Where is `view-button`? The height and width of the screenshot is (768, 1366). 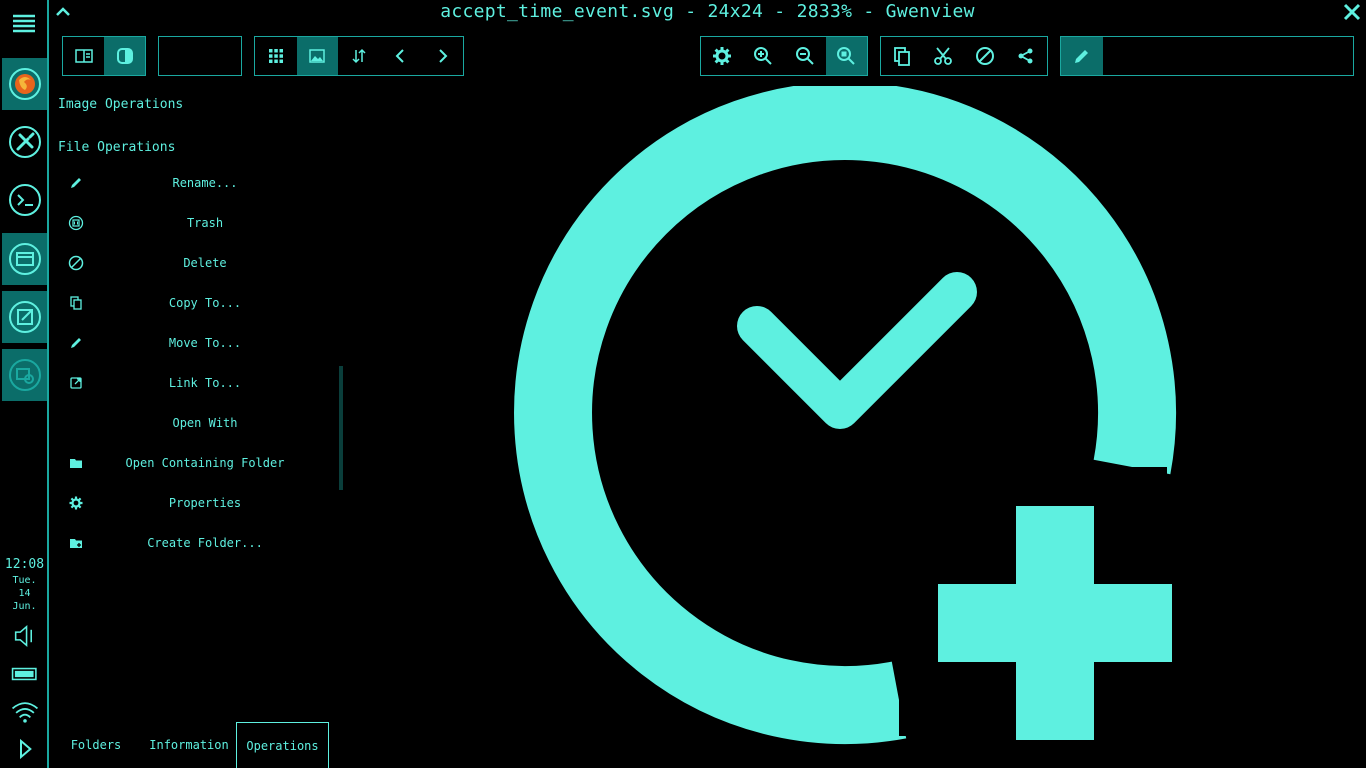
view-button is located at coordinates (317, 56).